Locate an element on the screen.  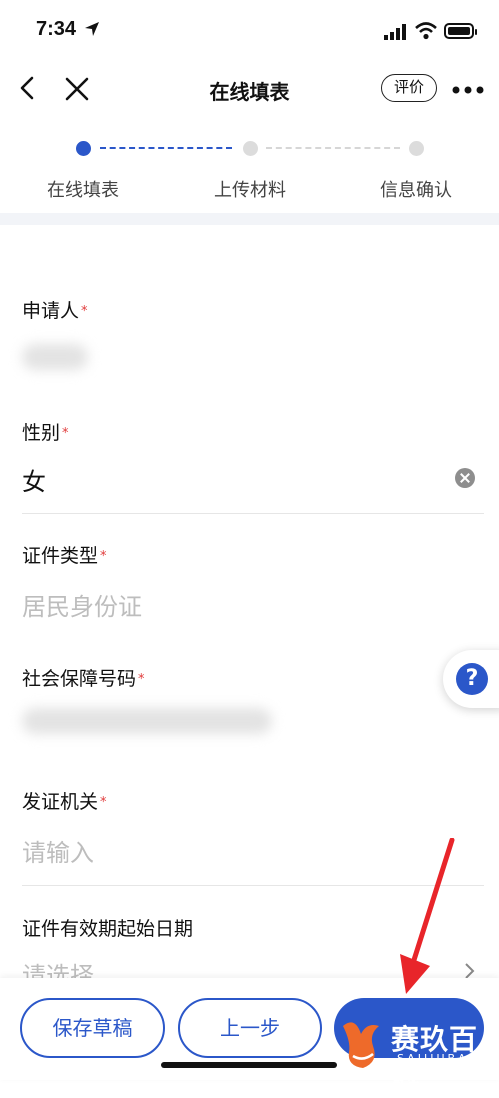
location-arrow-icon is located at coordinates (92, 29).